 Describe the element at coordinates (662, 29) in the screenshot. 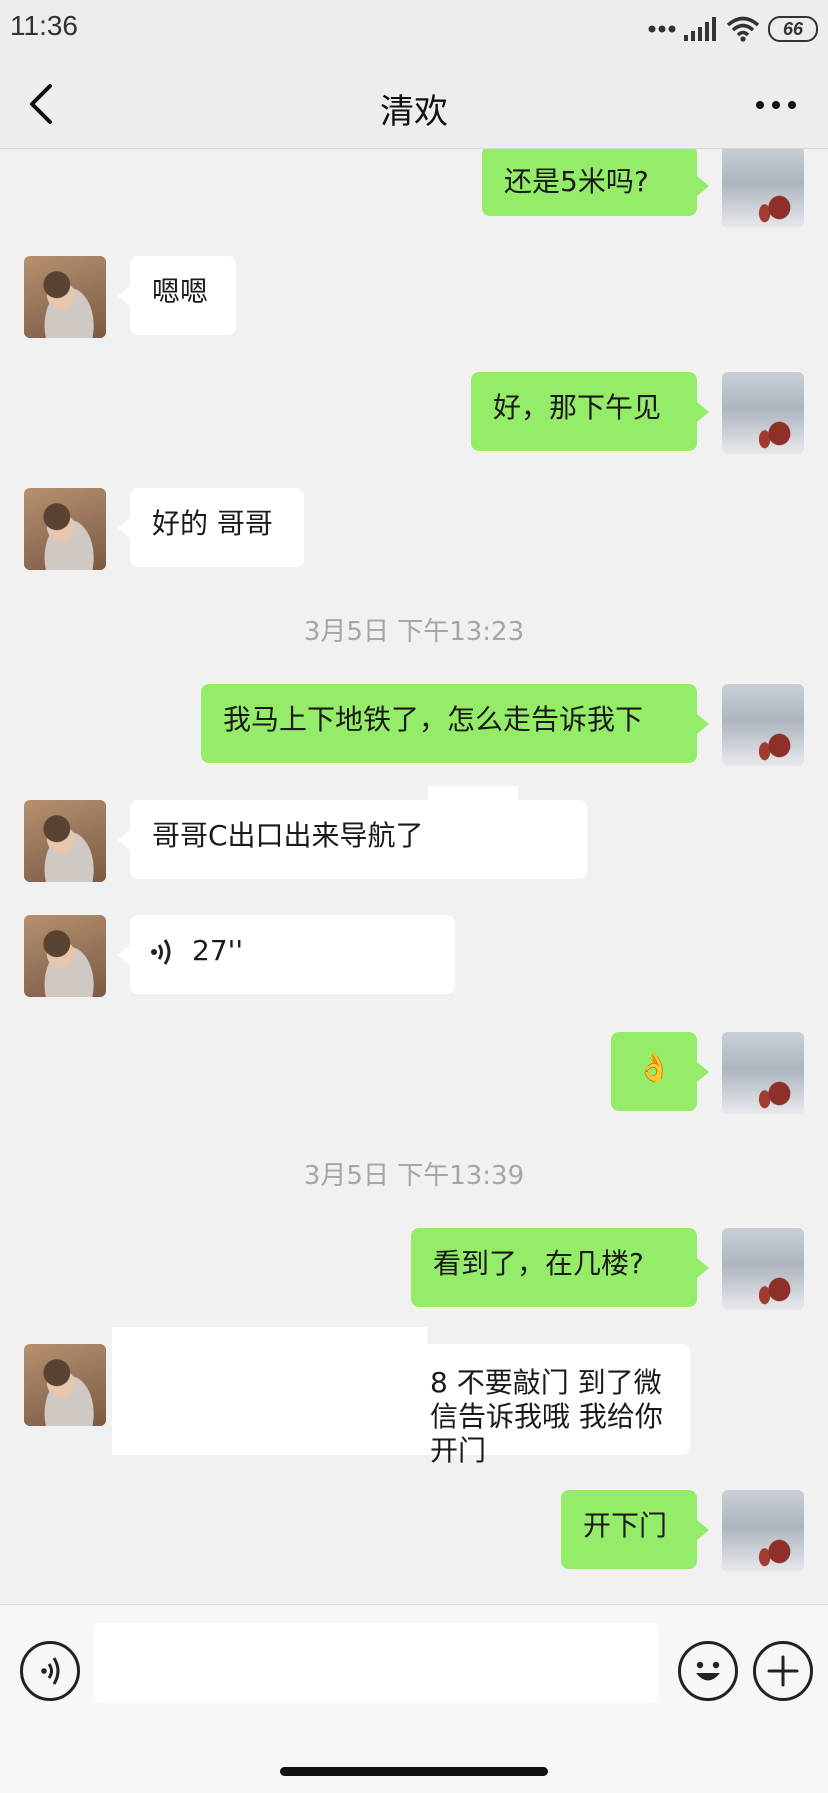

I see `dots-icon` at that location.